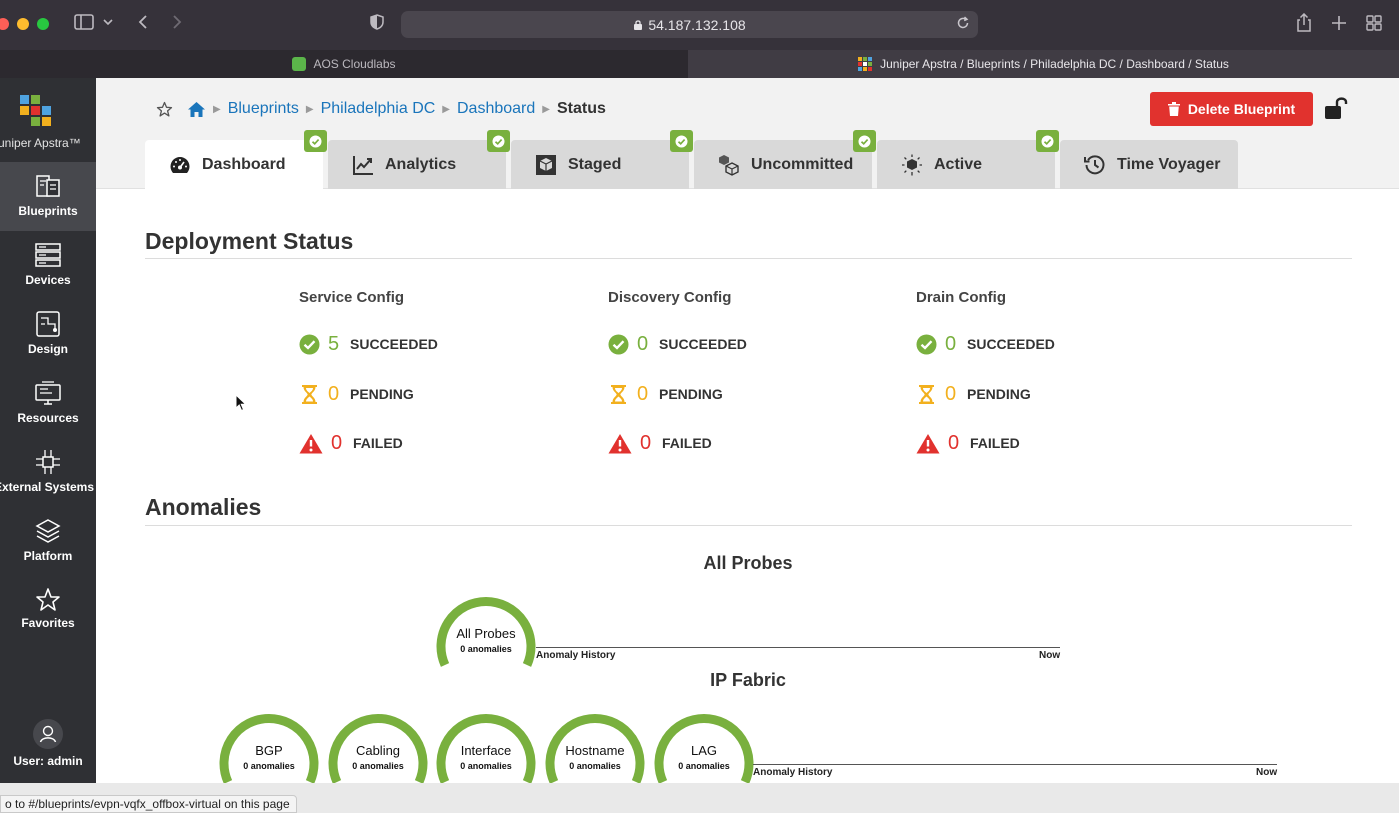 The height and width of the screenshot is (813, 1399). I want to click on tab-active: Active, so click(968, 159).